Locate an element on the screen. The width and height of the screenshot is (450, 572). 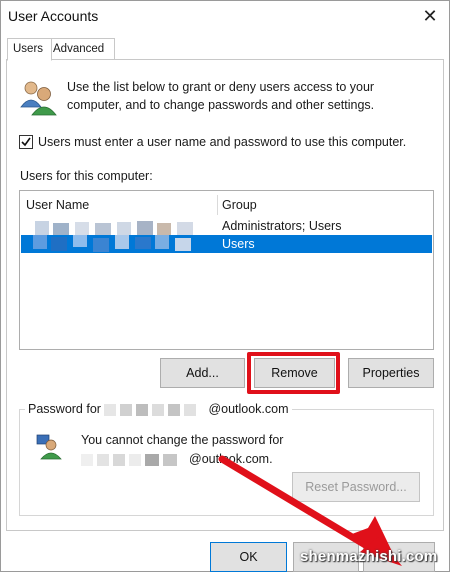
tab-users: Users is located at coordinates (29, 49).